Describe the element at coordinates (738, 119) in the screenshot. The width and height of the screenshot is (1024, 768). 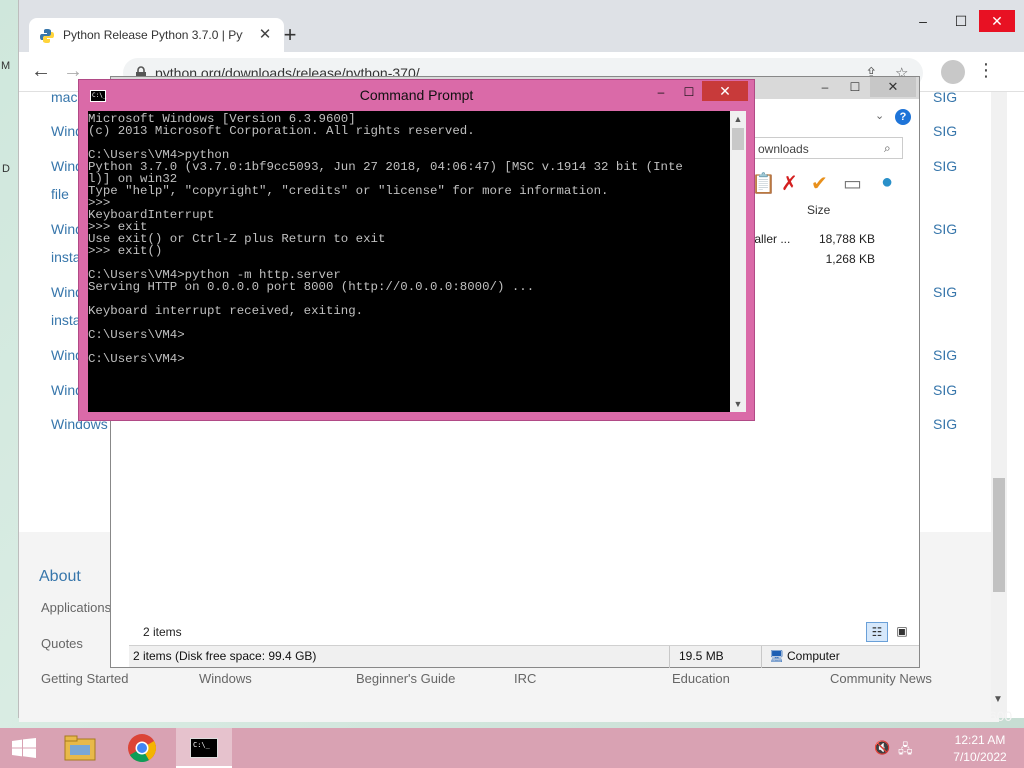
I see `scroll-up-arrow-icon: ▲` at that location.